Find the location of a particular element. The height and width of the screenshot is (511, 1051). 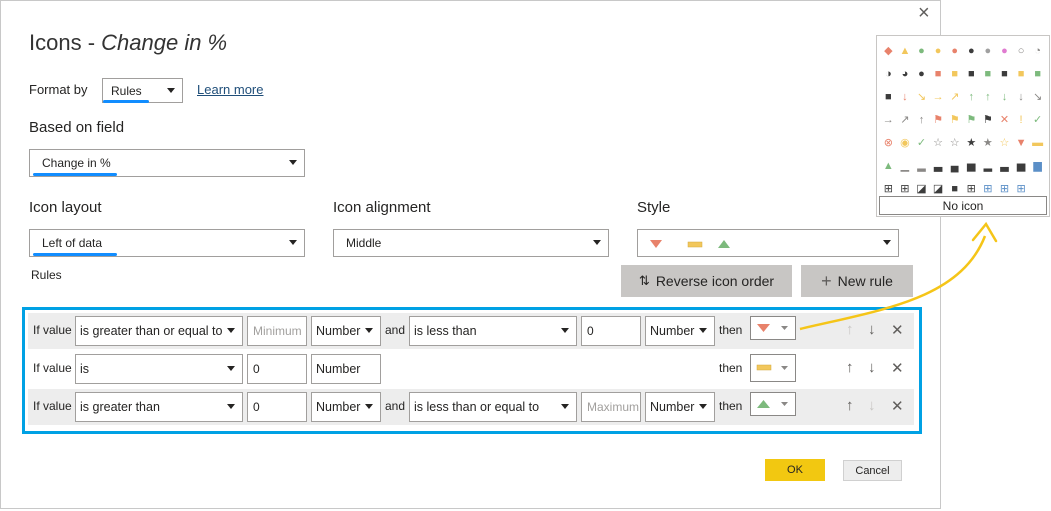

close-icon: × is located at coordinates (924, 13).